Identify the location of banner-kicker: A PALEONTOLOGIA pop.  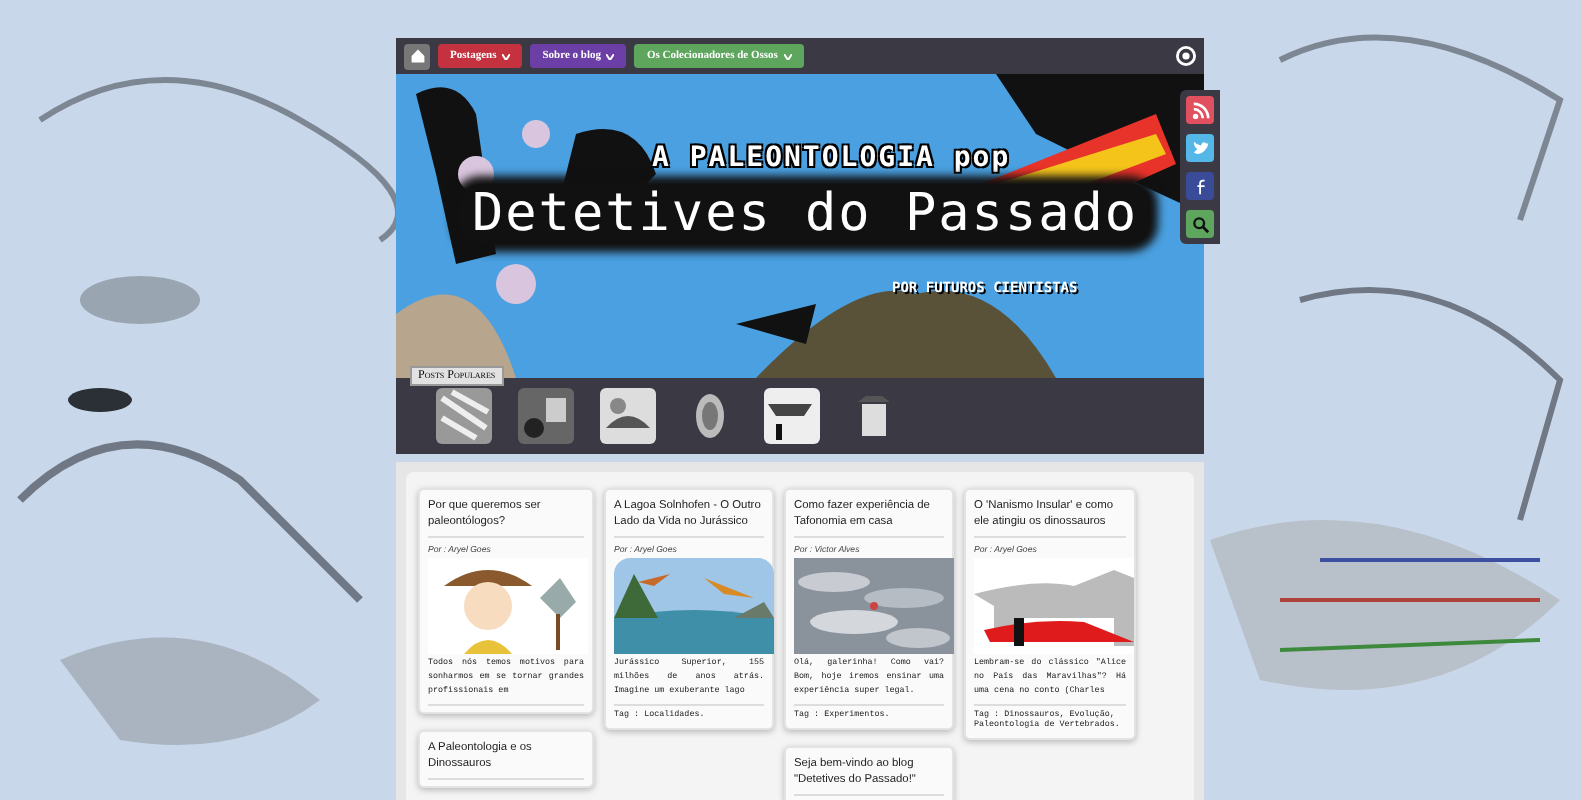
(831, 158).